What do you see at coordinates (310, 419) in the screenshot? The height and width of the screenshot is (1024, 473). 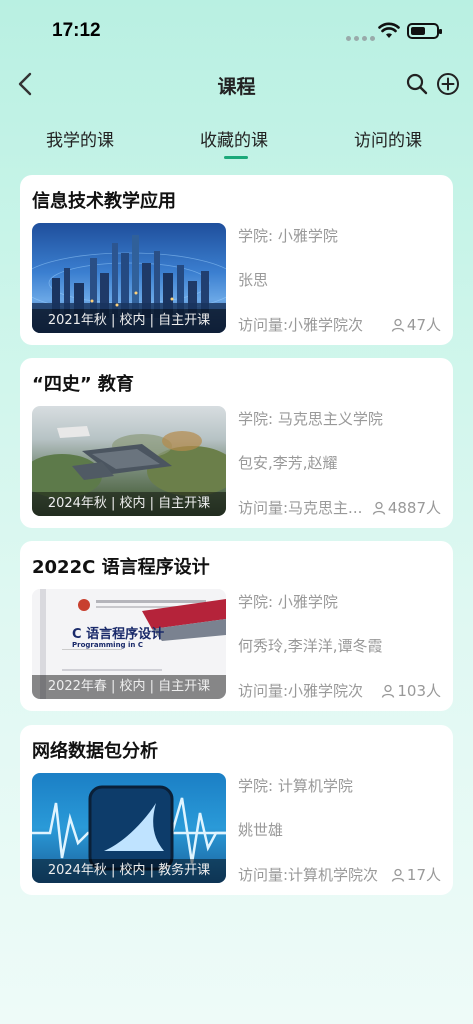 I see `course-college: 学院: 马克思主义学院` at bounding box center [310, 419].